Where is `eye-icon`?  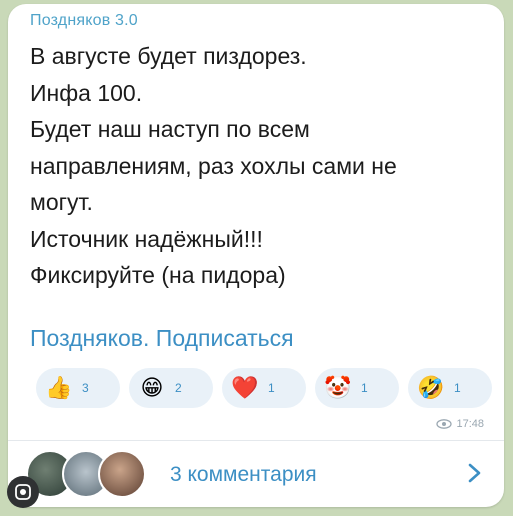
eye-icon is located at coordinates (444, 424).